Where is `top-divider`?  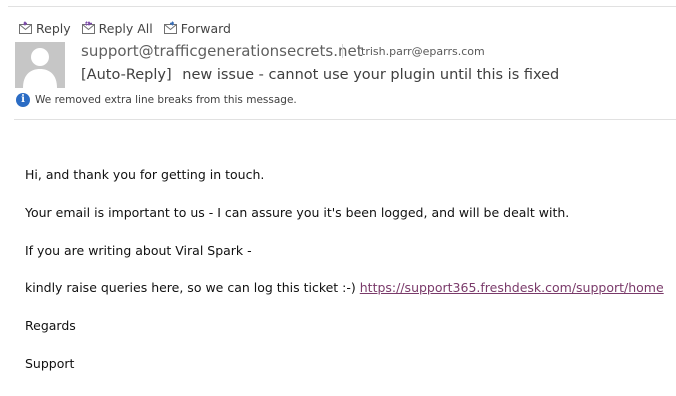
top-divider is located at coordinates (342, 6).